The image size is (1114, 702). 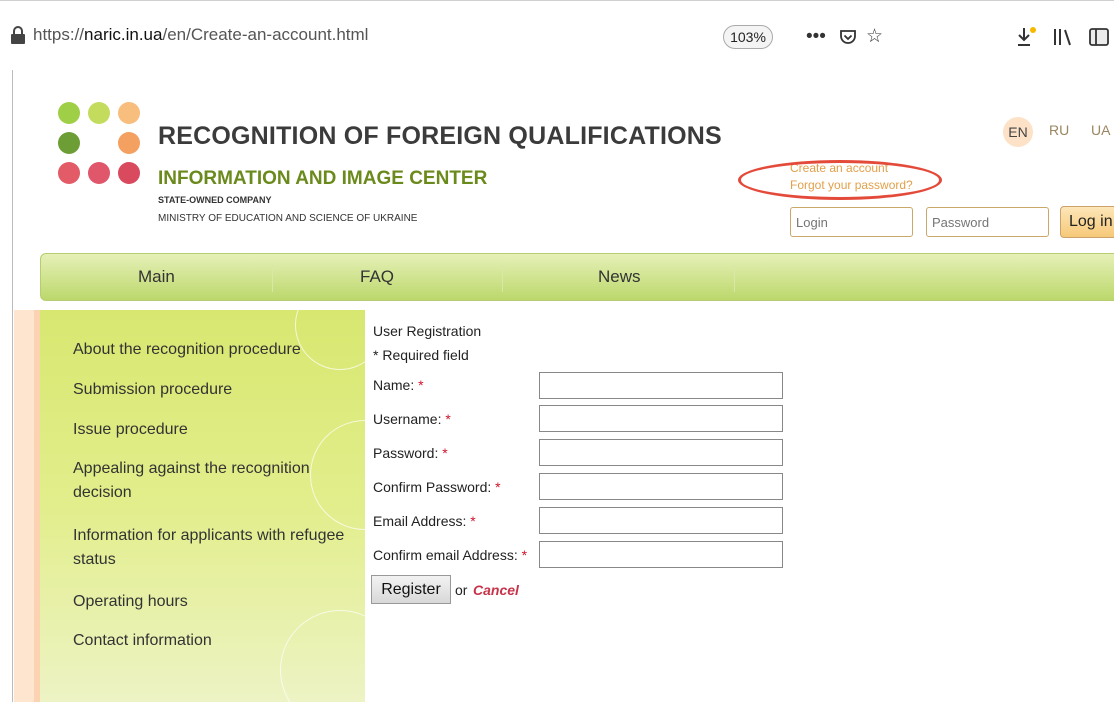 I want to click on confirm-email-label: Confirm email Address: *, so click(x=450, y=555).